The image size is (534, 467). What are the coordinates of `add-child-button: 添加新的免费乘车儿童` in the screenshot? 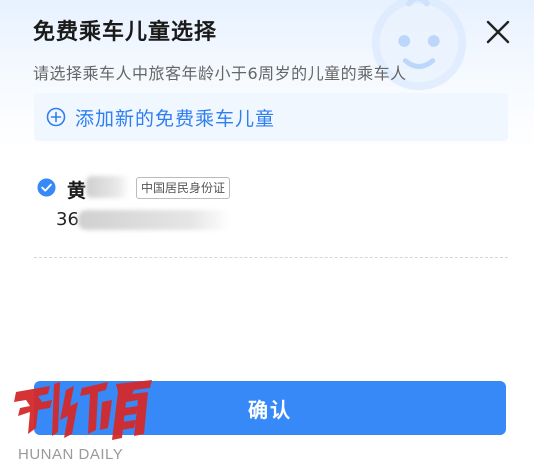 It's located at (271, 117).